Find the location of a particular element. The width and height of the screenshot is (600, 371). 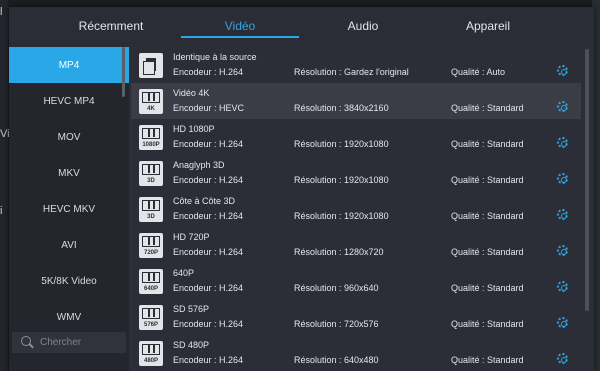

format-name: 640P is located at coordinates (184, 273).